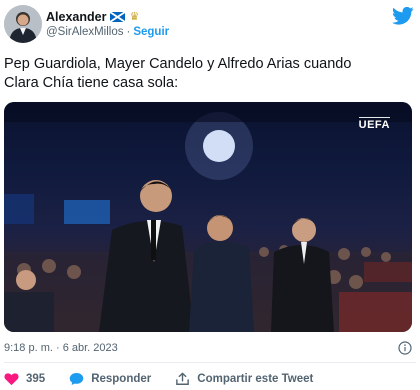 Image resolution: width=420 pixels, height=390 pixels. What do you see at coordinates (85, 32) in the screenshot?
I see `author-handle: @SirAlexMillos` at bounding box center [85, 32].